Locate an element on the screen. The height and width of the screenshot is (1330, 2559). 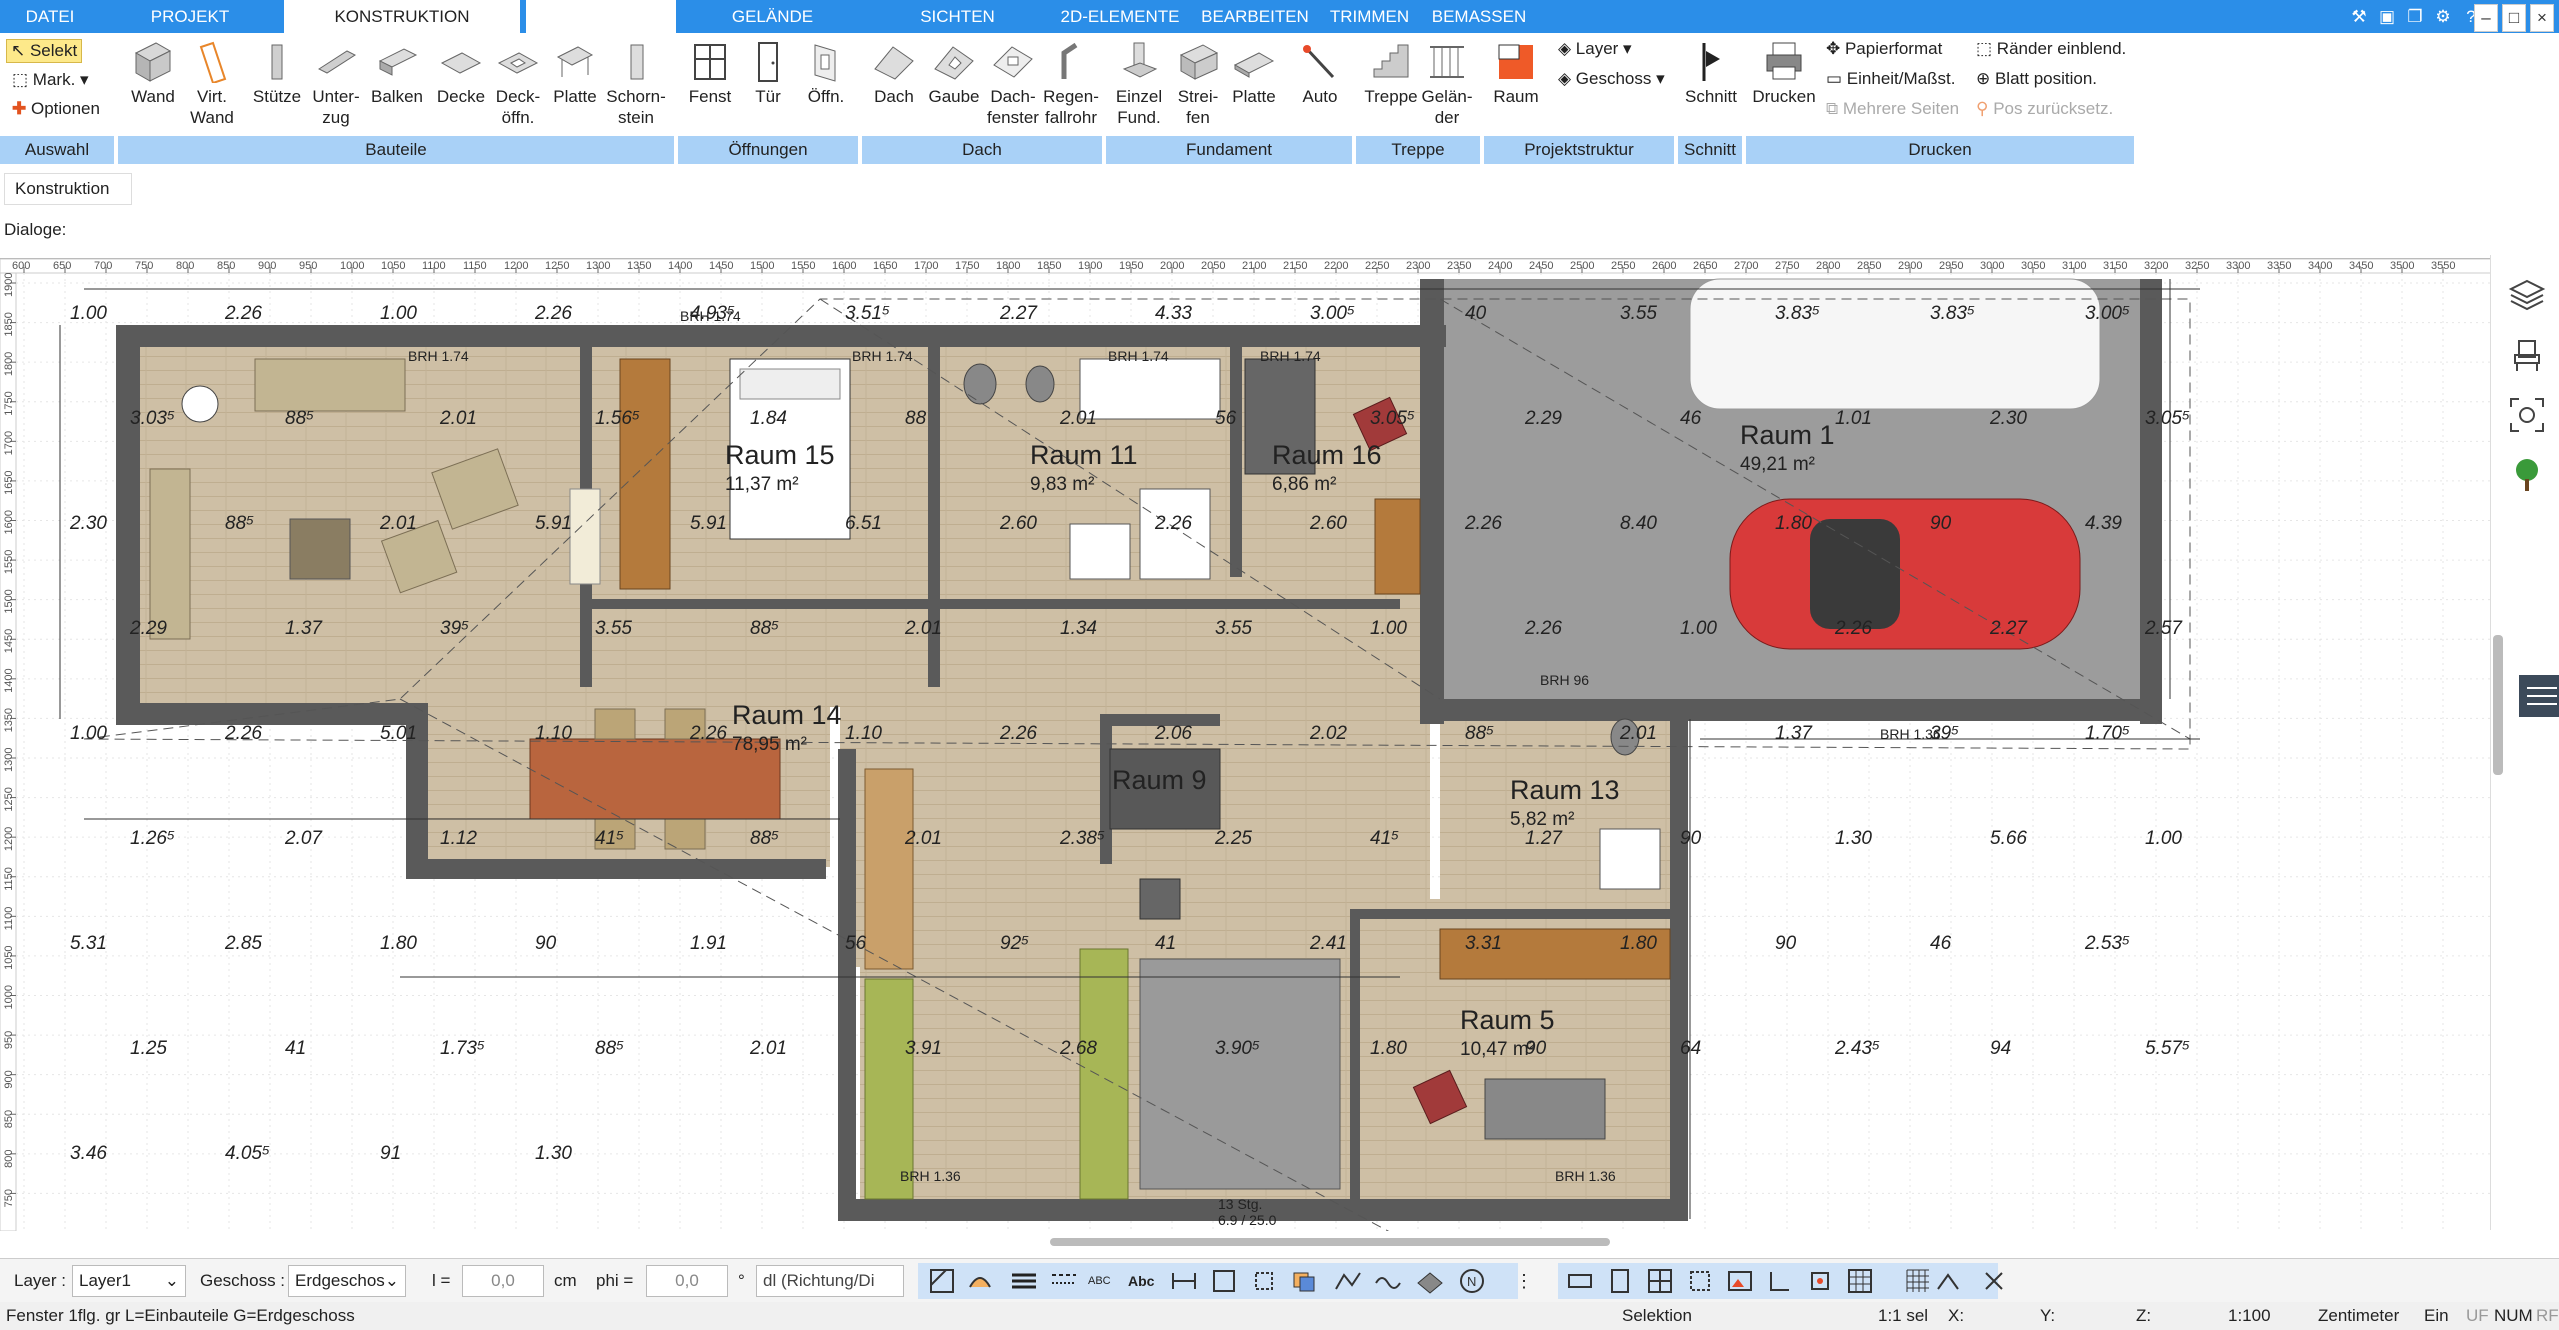
tab-trimmen: TRIMMEN is located at coordinates (1369, 16).